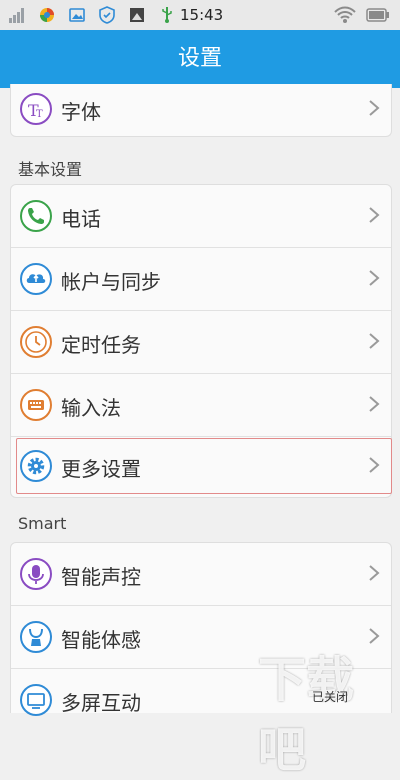 The width and height of the screenshot is (400, 780). Describe the element at coordinates (101, 703) in the screenshot. I see `settings-item-label: 多屏互动` at that location.